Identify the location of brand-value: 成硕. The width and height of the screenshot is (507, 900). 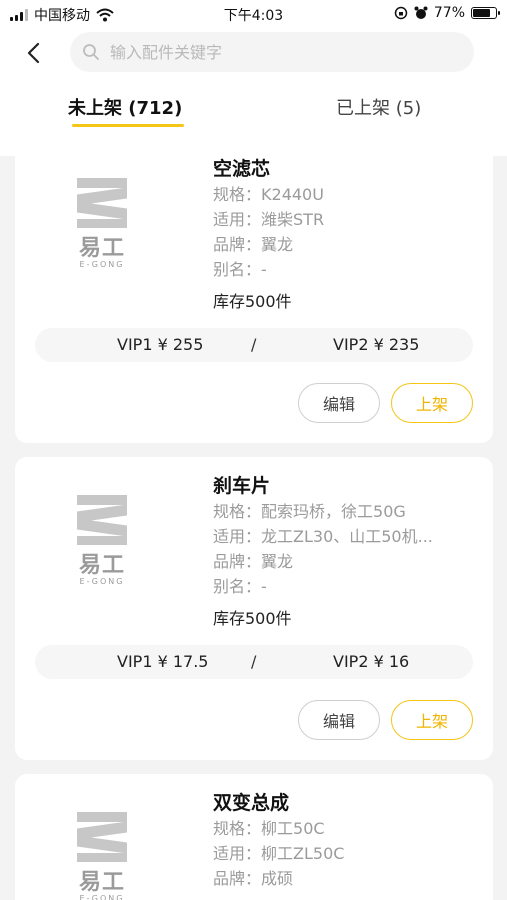
(277, 878).